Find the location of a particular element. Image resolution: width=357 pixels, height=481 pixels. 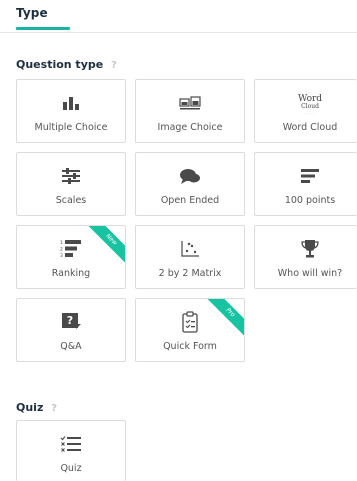

image-choice-icon is located at coordinates (190, 103).